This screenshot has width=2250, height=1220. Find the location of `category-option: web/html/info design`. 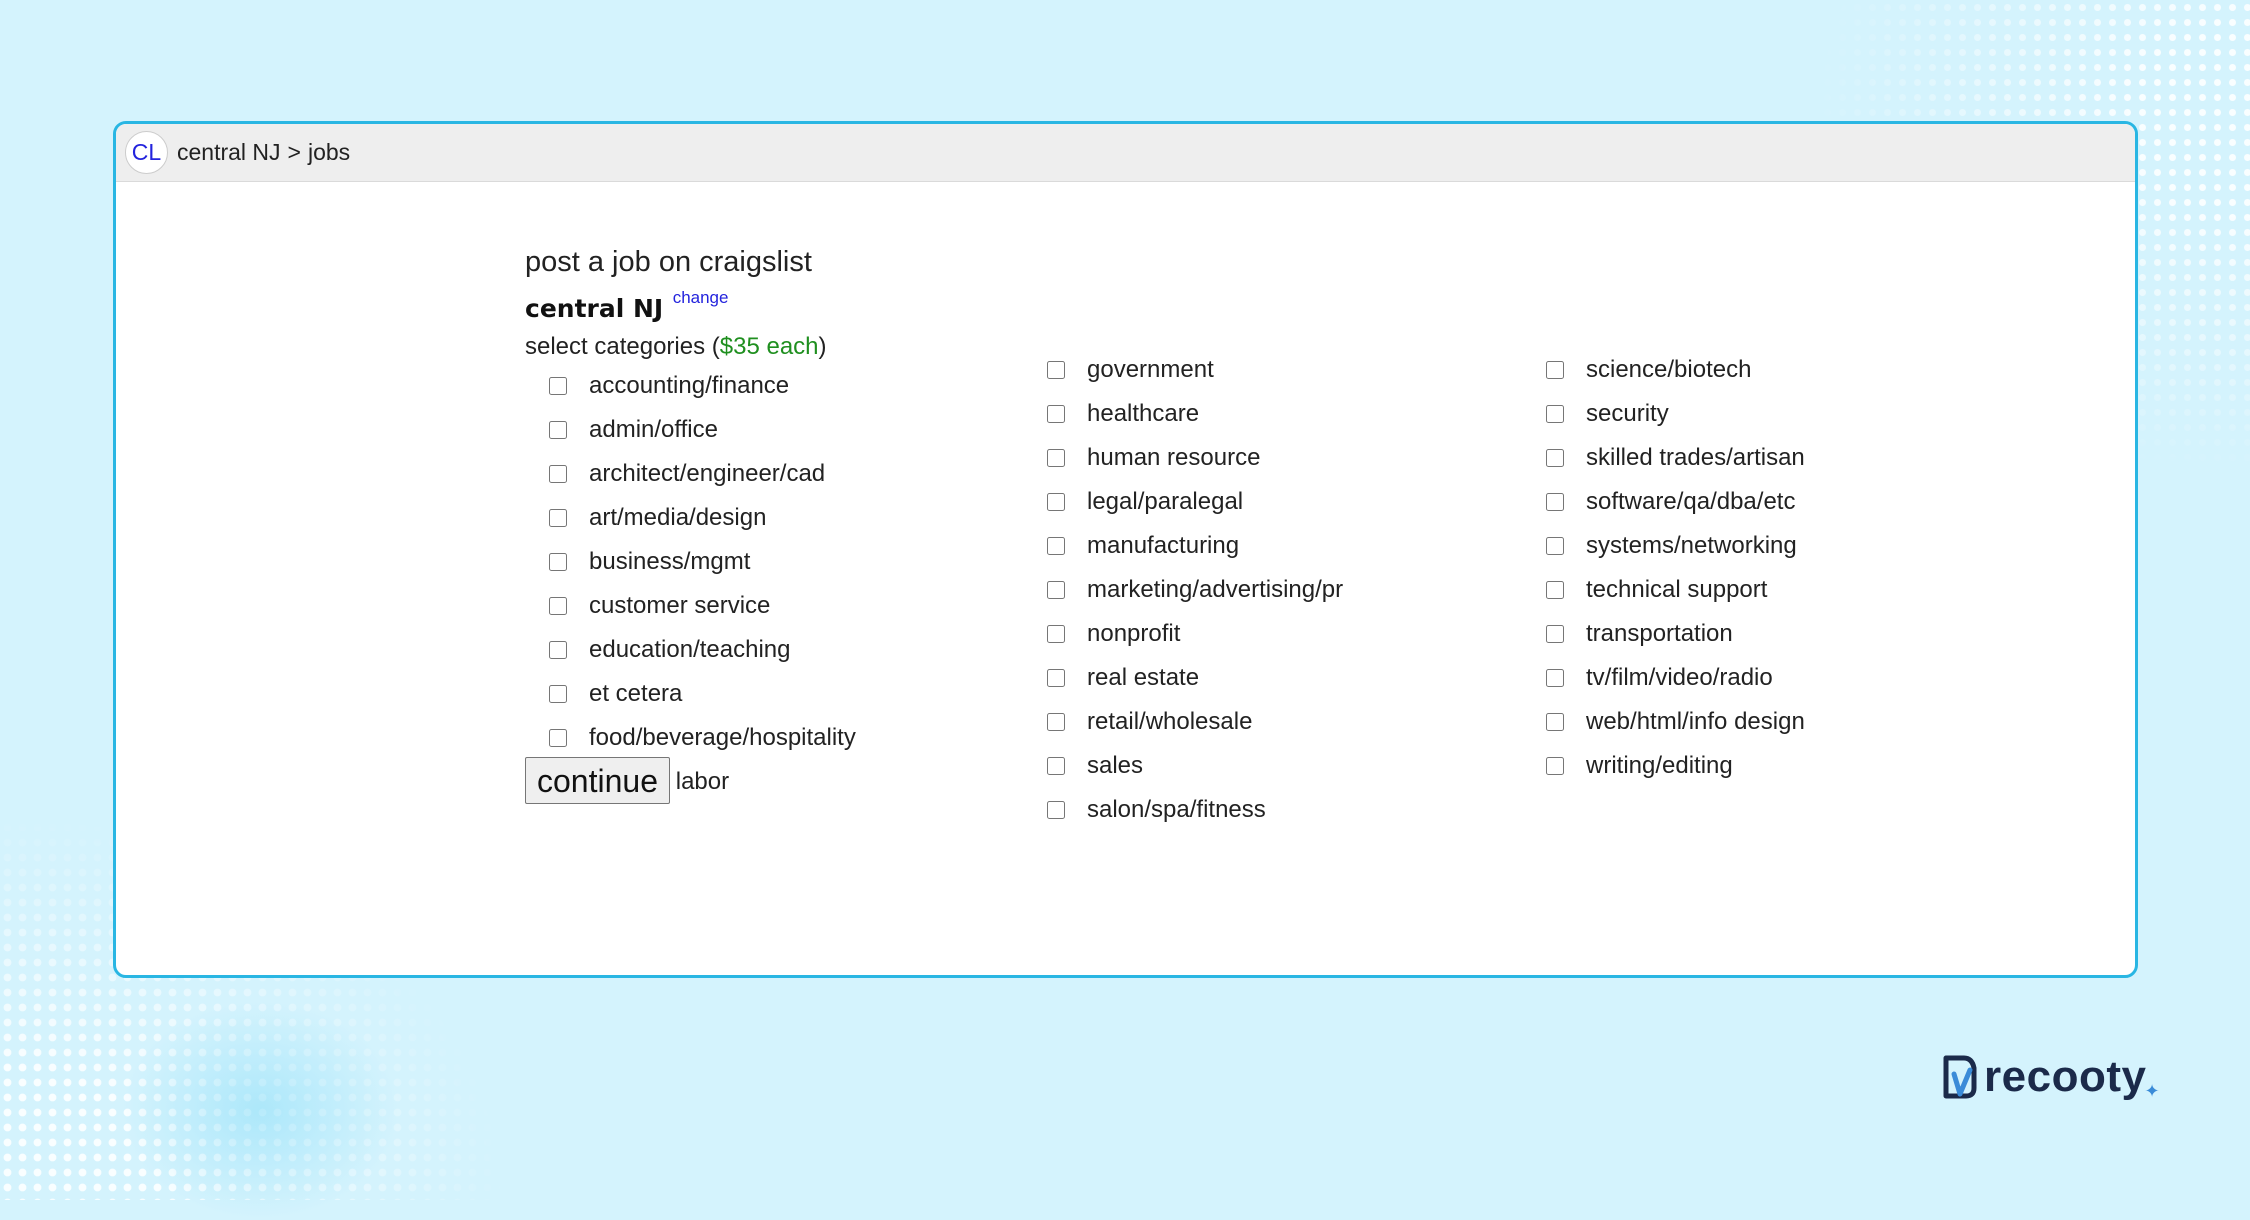

category-option: web/html/info design is located at coordinates (1762, 722).